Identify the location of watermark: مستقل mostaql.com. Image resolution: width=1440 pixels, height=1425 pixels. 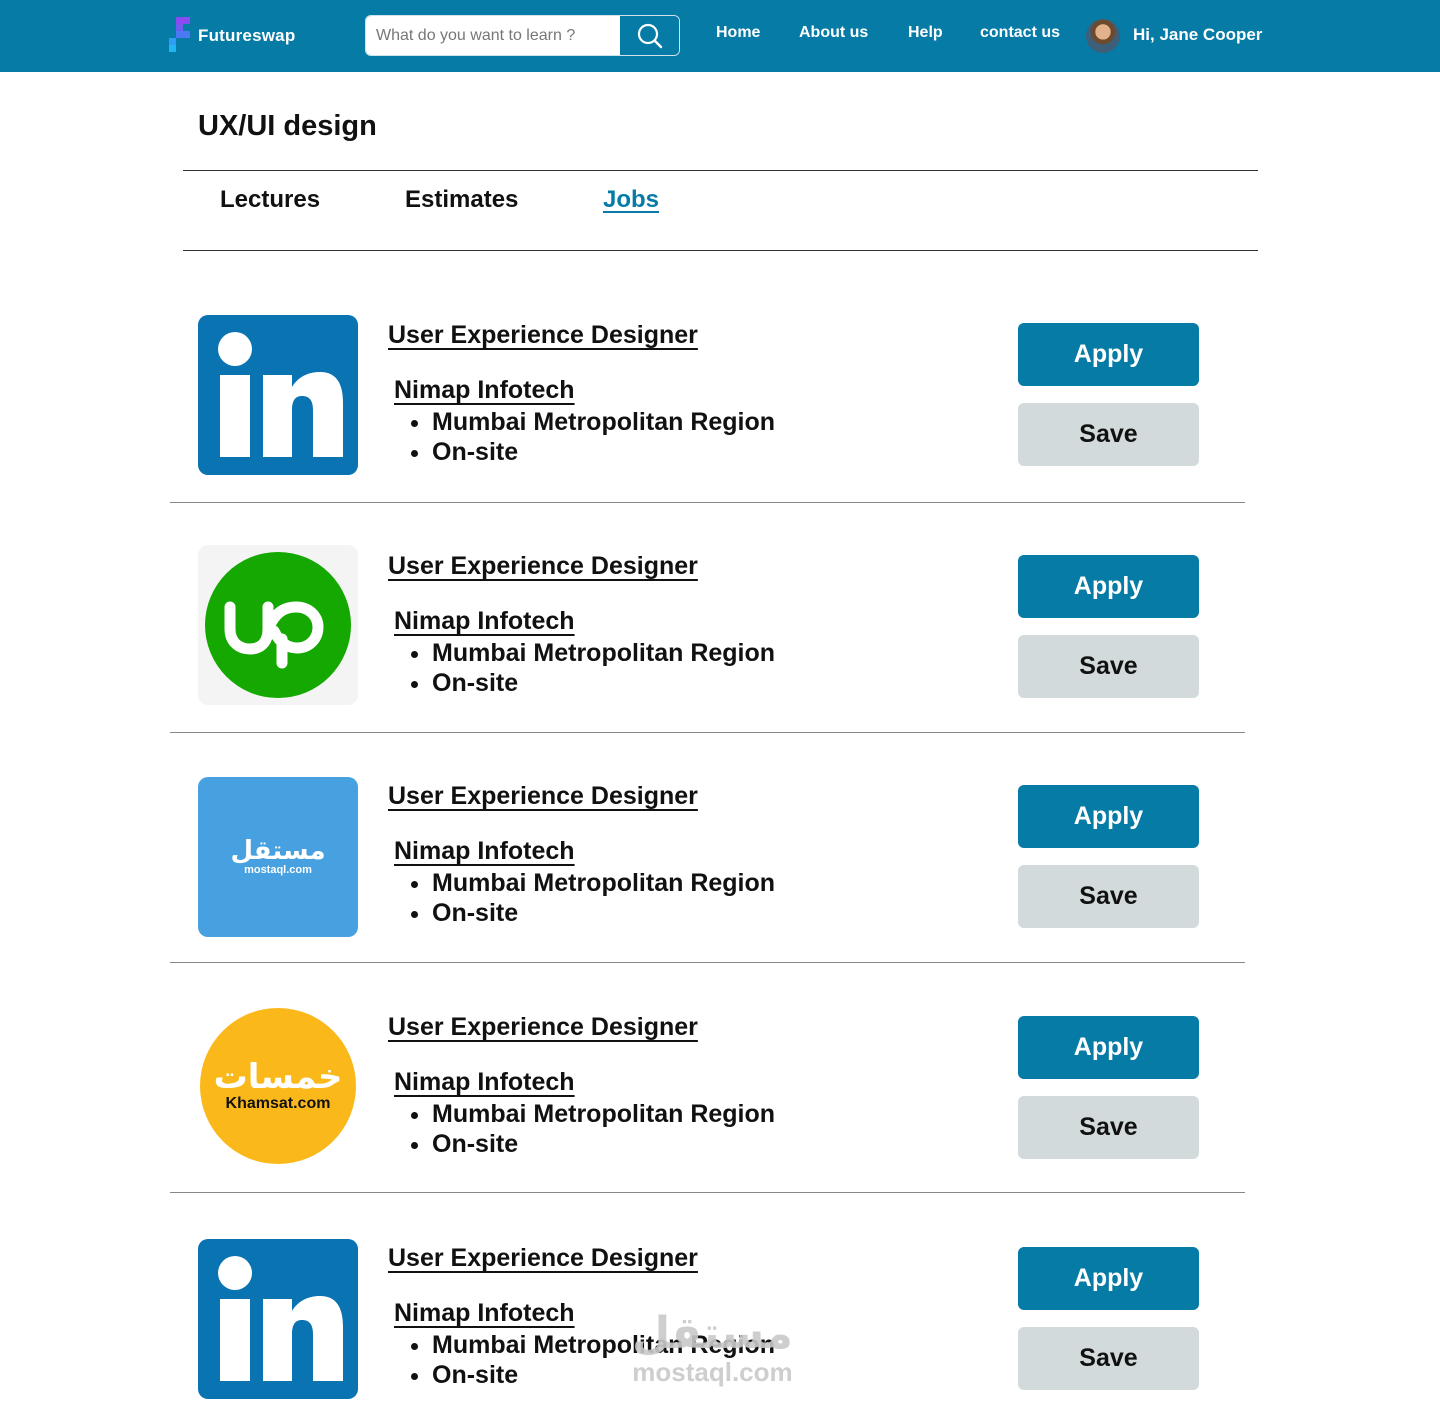
(712, 1347).